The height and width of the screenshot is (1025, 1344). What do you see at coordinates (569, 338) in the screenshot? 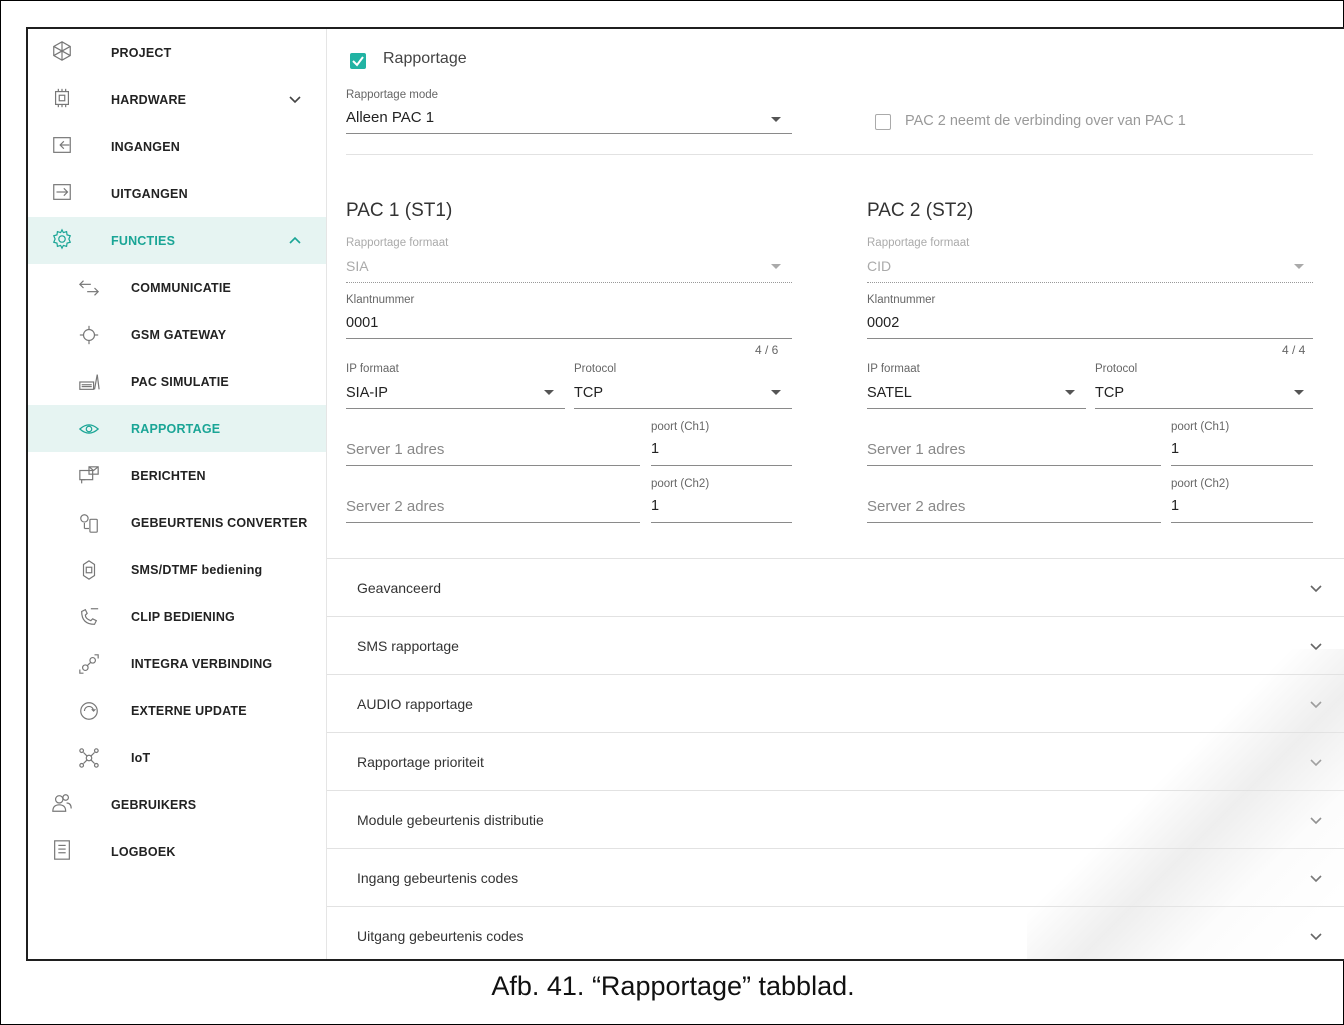
I see `pac1-client-underline` at bounding box center [569, 338].